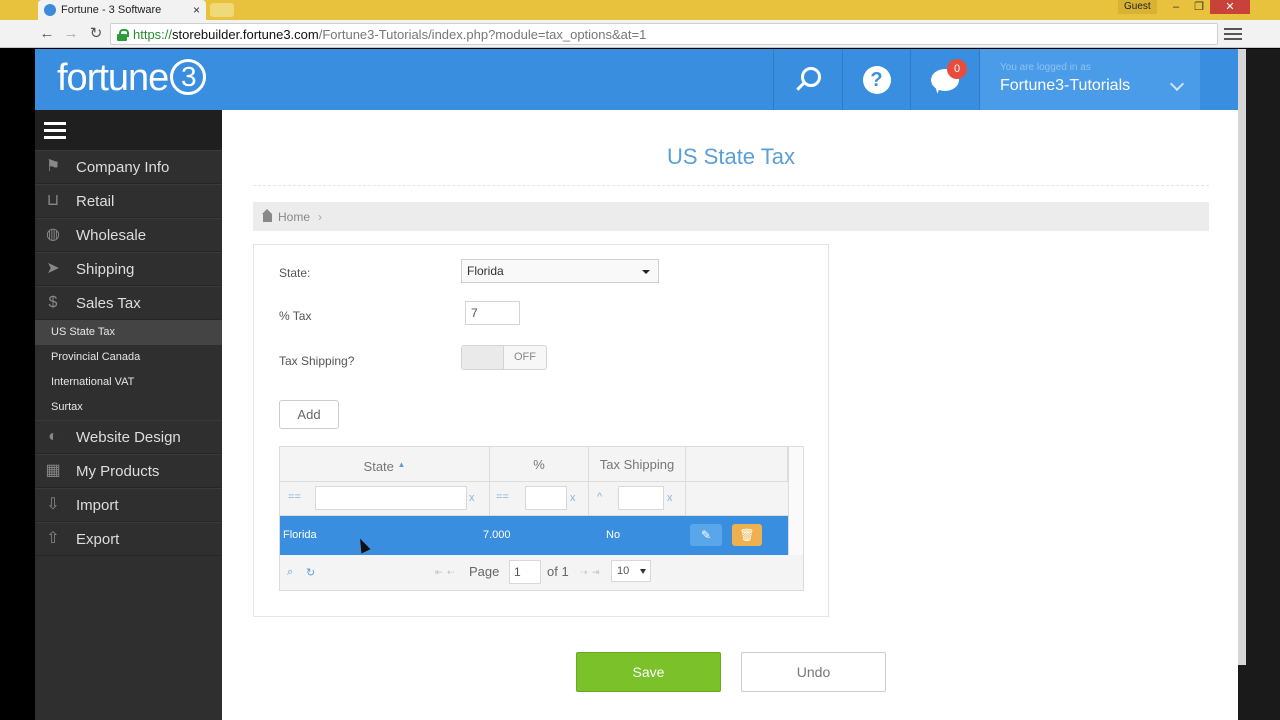  What do you see at coordinates (188, 77) in the screenshot?
I see `logo-badge: 3` at bounding box center [188, 77].